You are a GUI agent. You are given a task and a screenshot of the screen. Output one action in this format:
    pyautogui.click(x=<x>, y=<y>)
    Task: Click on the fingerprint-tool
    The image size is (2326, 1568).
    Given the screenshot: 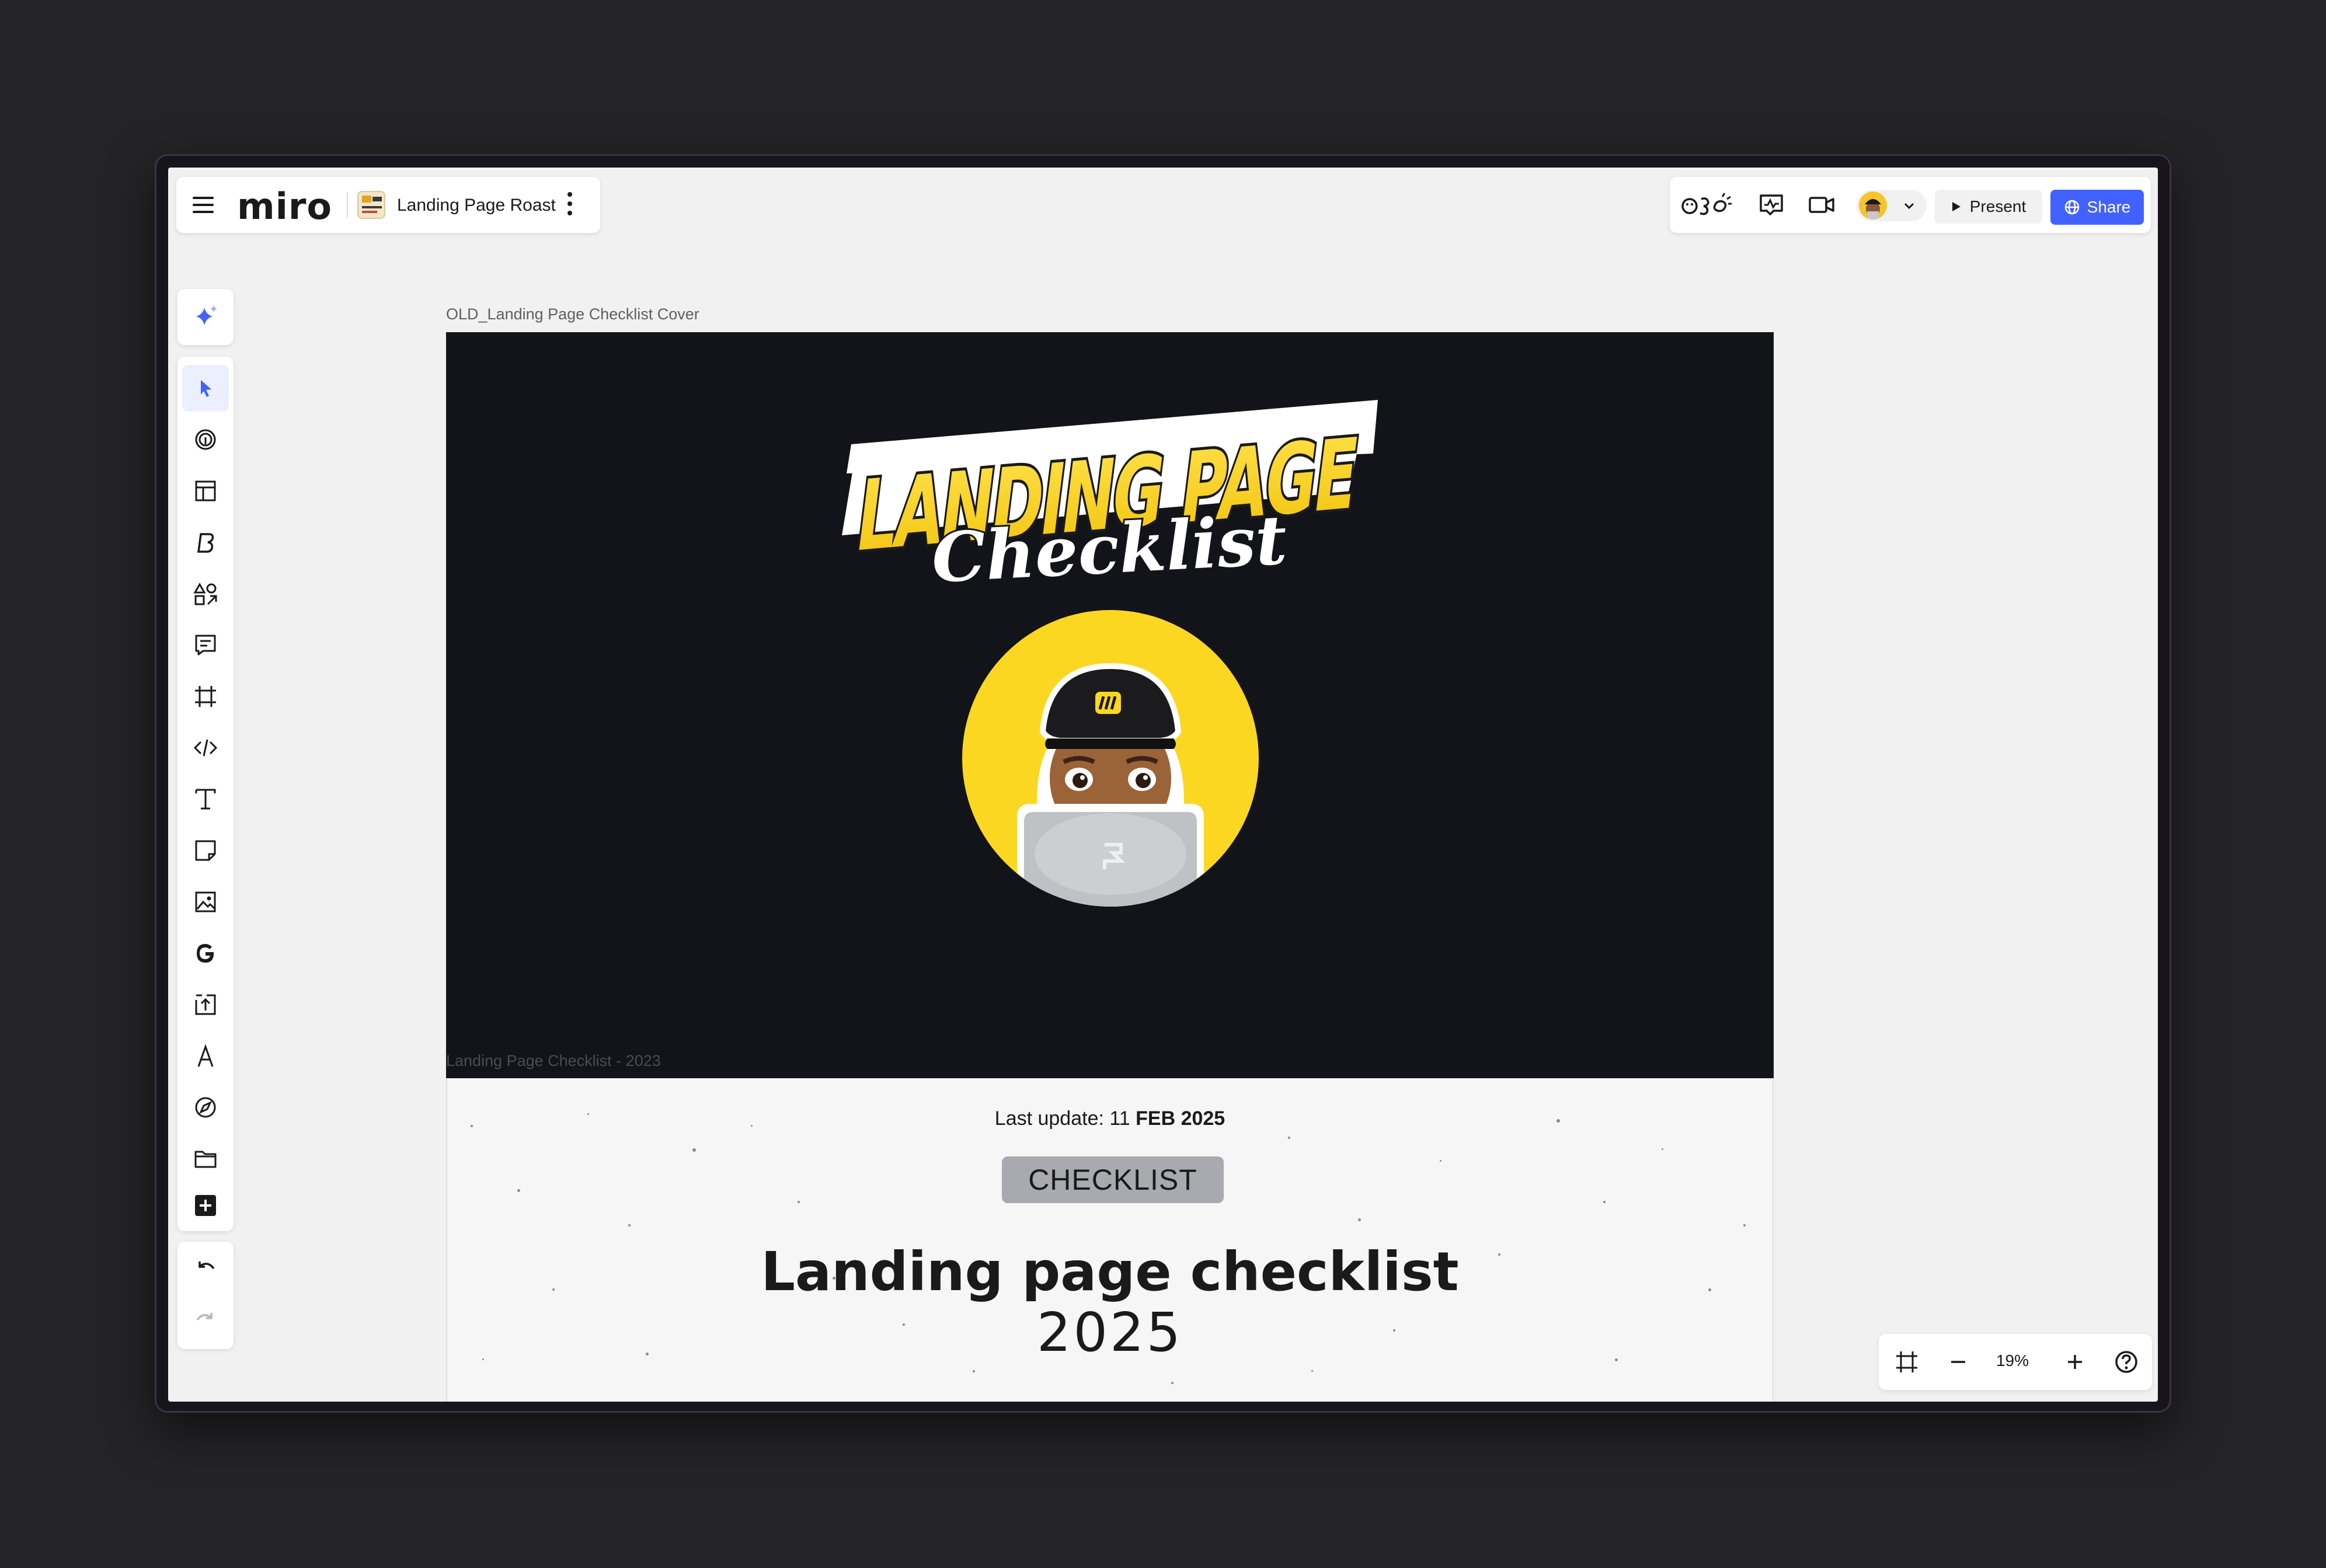 What is the action you would take?
    pyautogui.click(x=206, y=440)
    